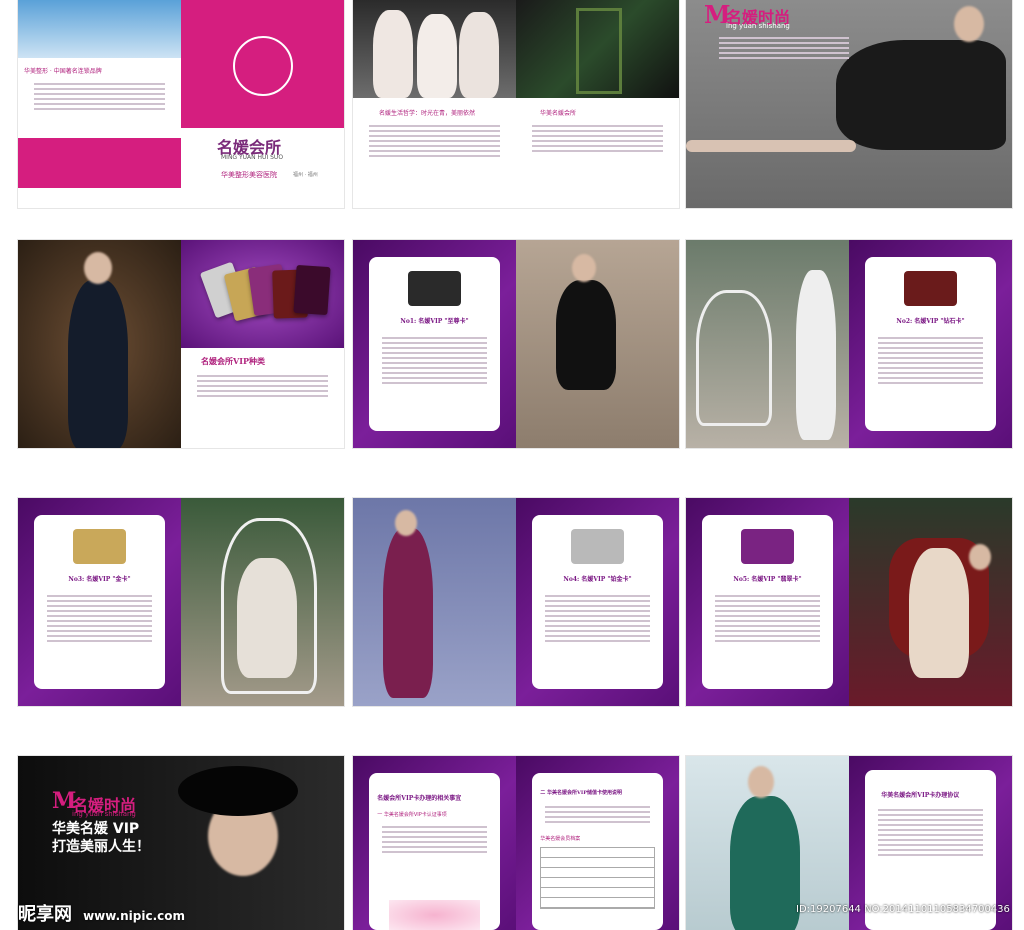  Describe the element at coordinates (434, 49) in the screenshot. I see `women-photo` at that location.